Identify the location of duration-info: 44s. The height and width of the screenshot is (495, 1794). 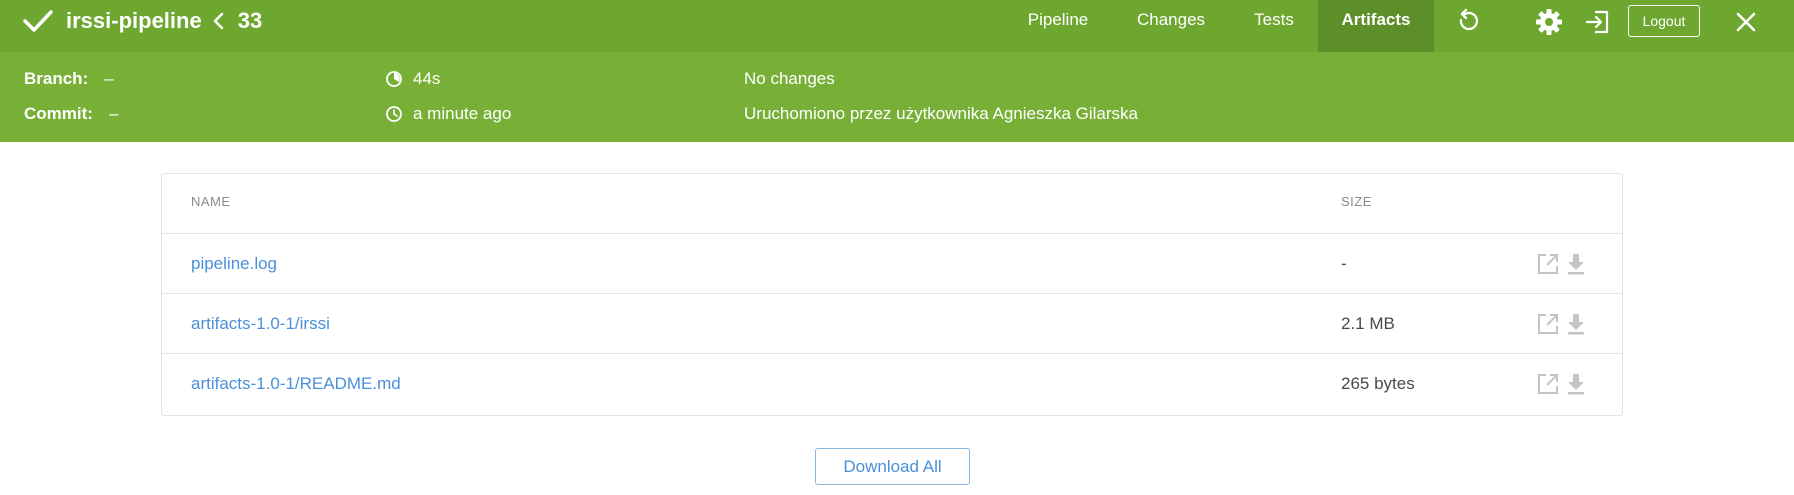
(412, 79).